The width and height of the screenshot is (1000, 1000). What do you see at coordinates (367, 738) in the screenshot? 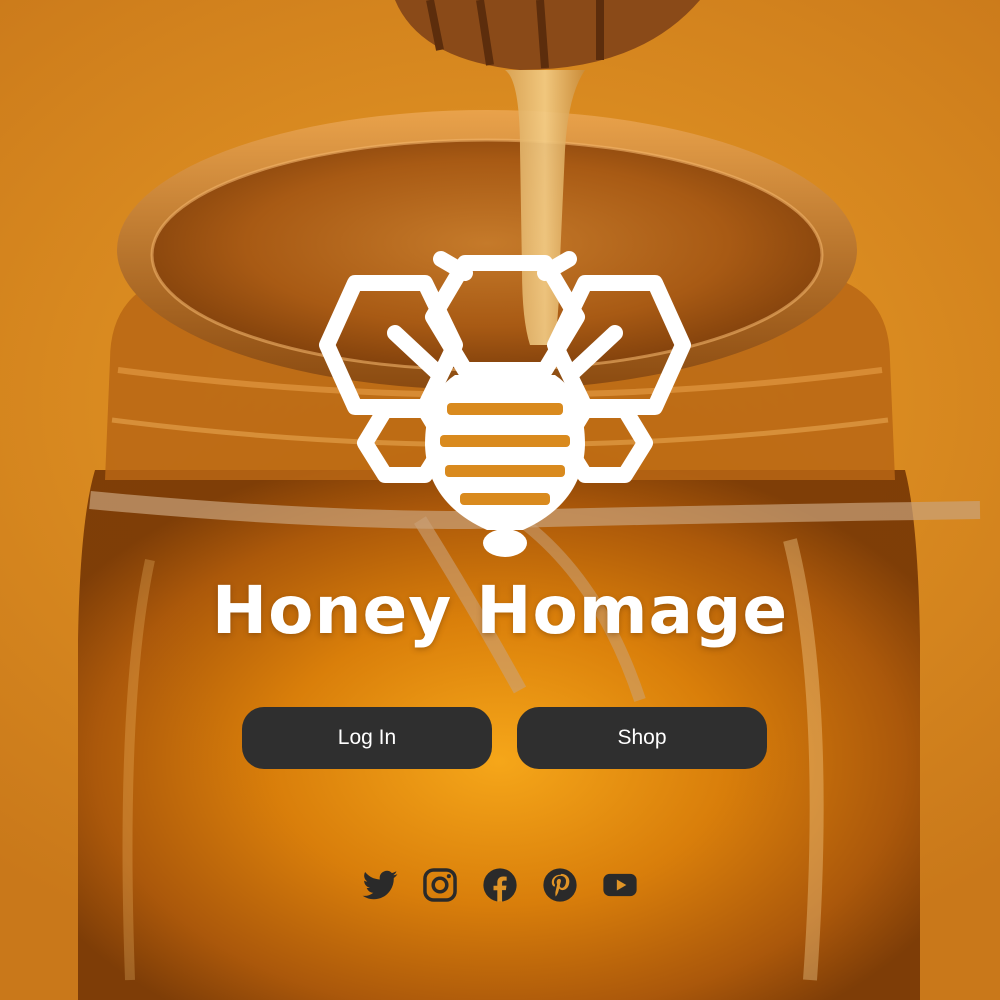
I see `login-button: Log In` at bounding box center [367, 738].